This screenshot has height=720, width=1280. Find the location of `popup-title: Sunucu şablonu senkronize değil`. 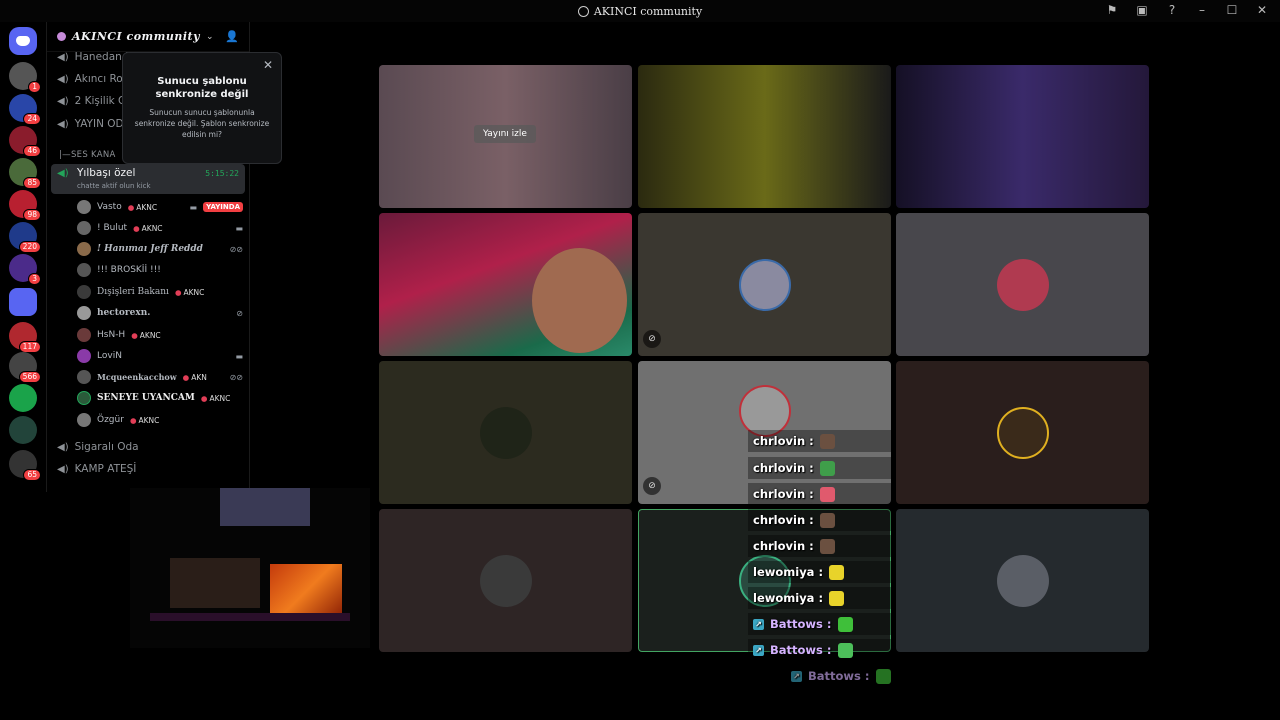

popup-title: Sunucu şablonu senkronize değil is located at coordinates (202, 88).